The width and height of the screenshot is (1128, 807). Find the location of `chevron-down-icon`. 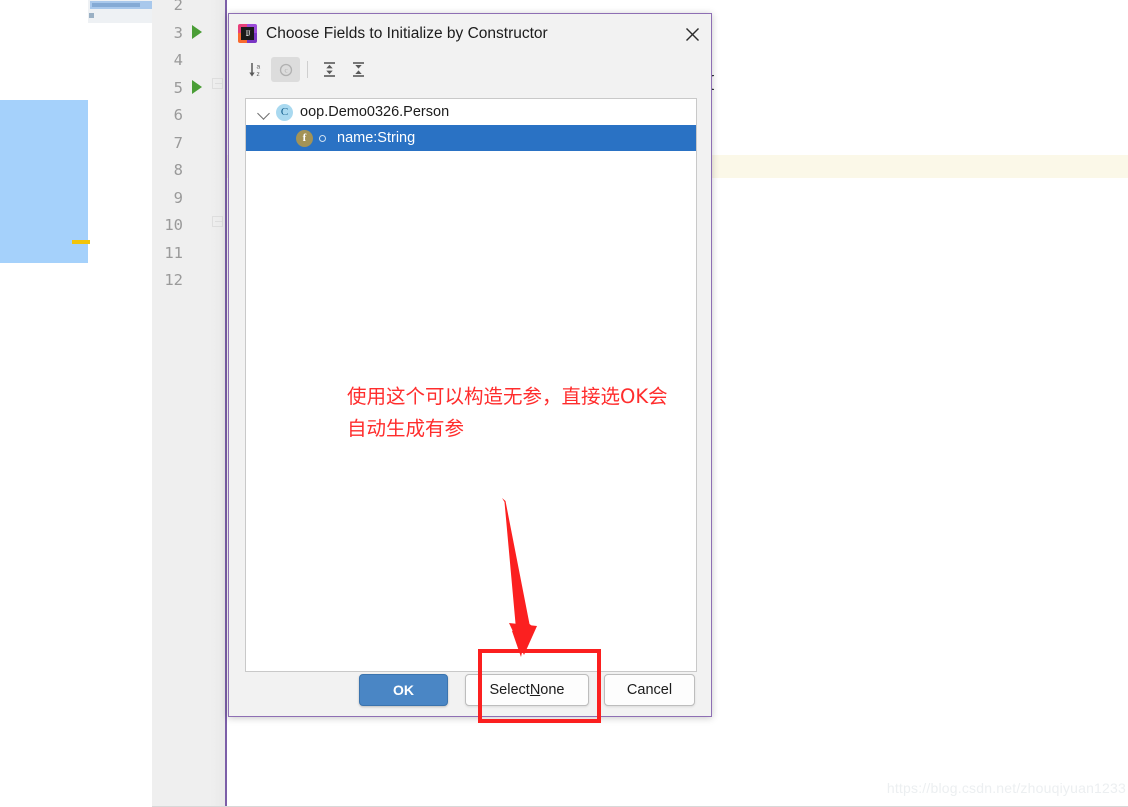

chevron-down-icon is located at coordinates (264, 112).